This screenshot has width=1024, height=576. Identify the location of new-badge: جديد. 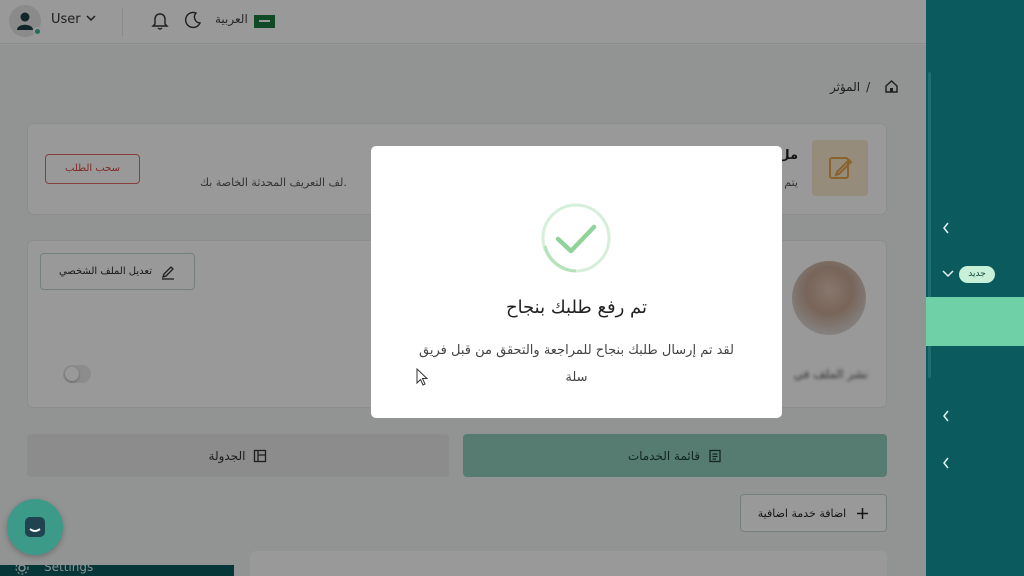
(977, 274).